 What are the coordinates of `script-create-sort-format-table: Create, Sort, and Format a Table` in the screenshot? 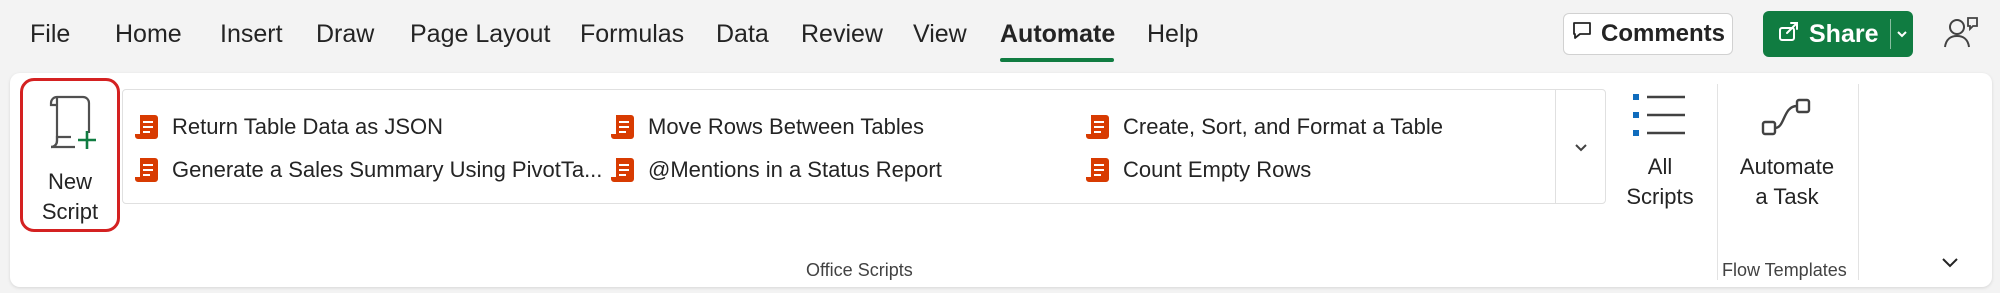 It's located at (1263, 127).